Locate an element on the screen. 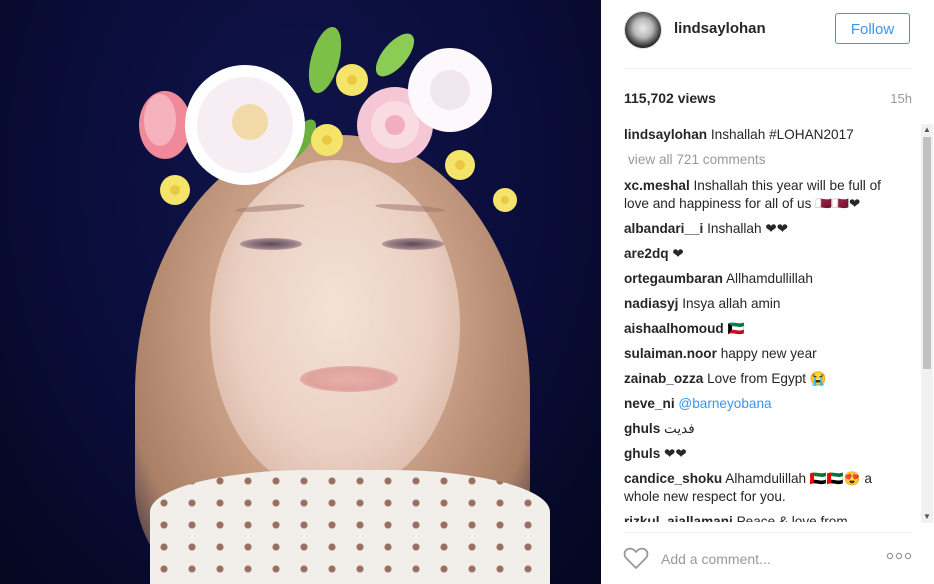 The height and width of the screenshot is (584, 934). add-comment-input is located at coordinates (761, 559).